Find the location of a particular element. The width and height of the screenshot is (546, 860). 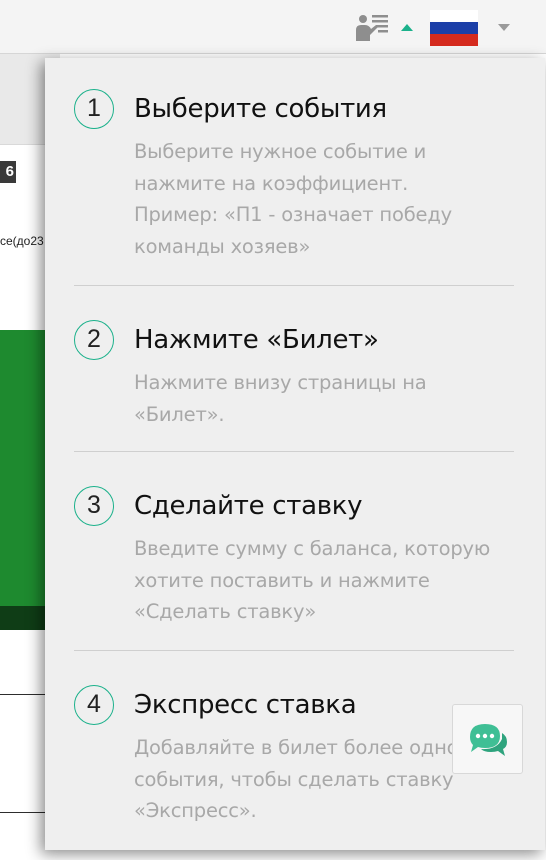

step-title: Выберите события is located at coordinates (260, 109).